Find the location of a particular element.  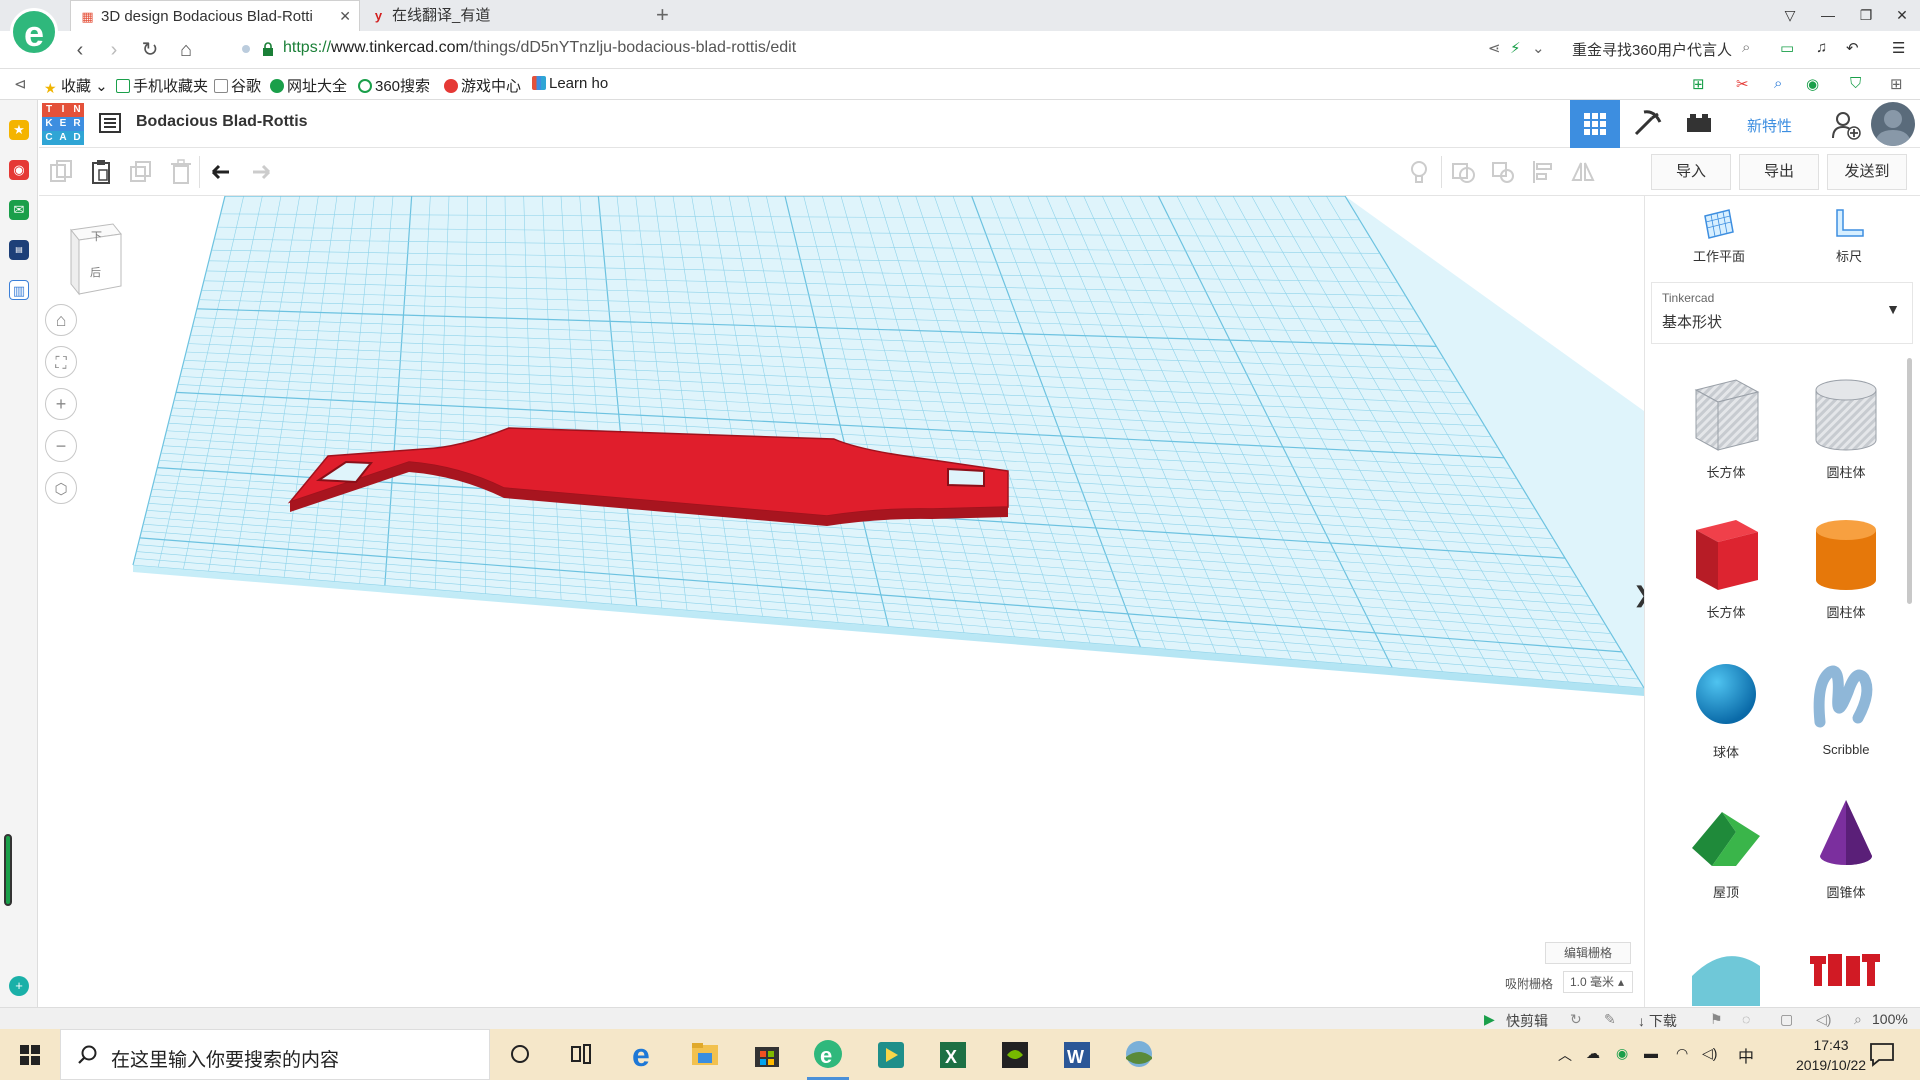

snap-grid-select: 1.0 毫米 ▴ is located at coordinates (1598, 982).